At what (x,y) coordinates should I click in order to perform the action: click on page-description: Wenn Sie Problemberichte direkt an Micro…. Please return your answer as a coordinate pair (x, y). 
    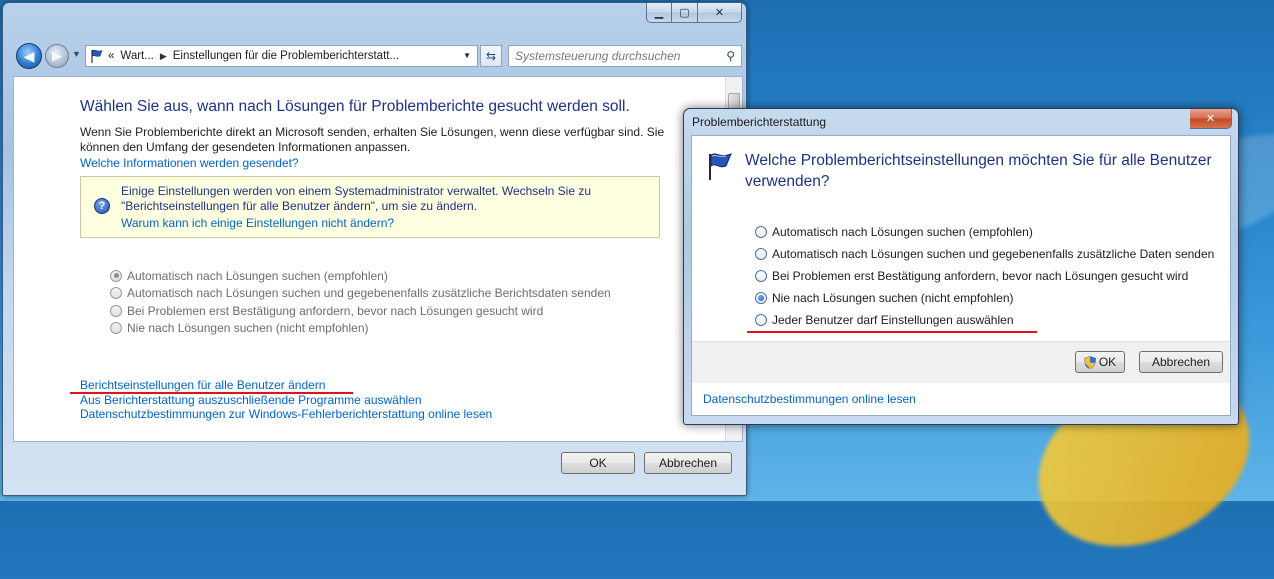
    Looking at the image, I should click on (372, 139).